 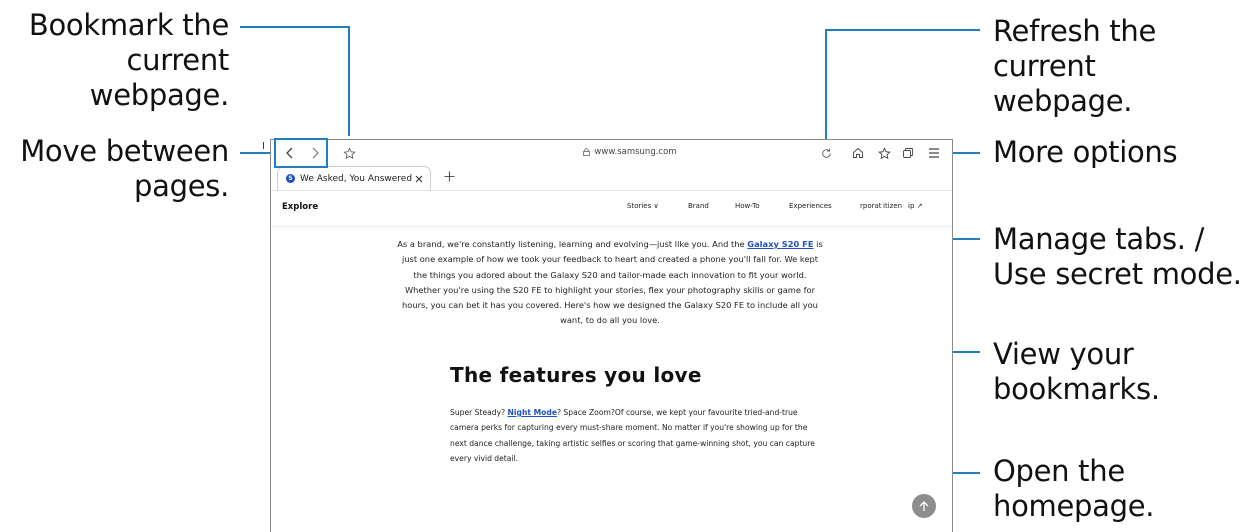 What do you see at coordinates (301, 153) in the screenshot?
I see `nav-buttons-highlight` at bounding box center [301, 153].